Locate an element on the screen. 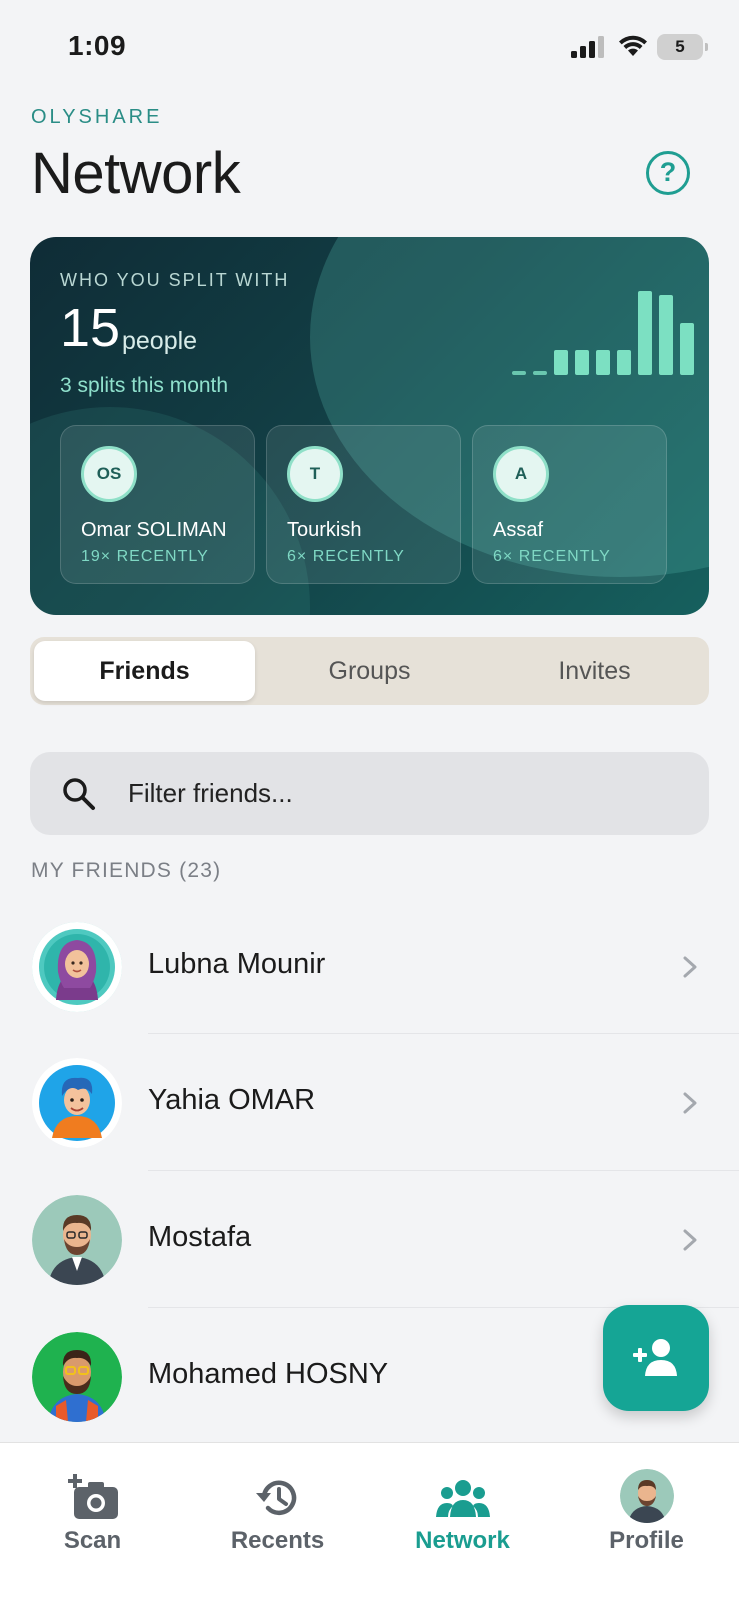 This screenshot has height=1600, width=739. top-person-card: A Assaf 6× RECENTLY is located at coordinates (569, 504).